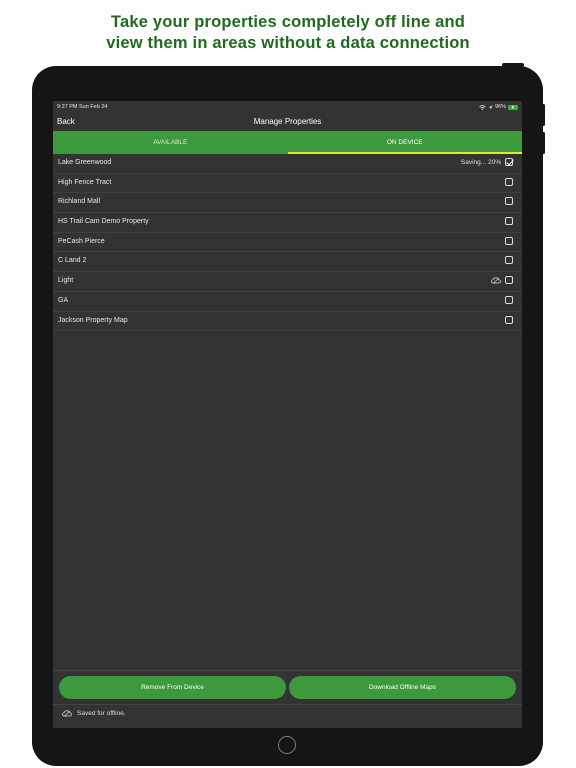 This screenshot has height=768, width=576. I want to click on tablet-top-button, so click(513, 65).